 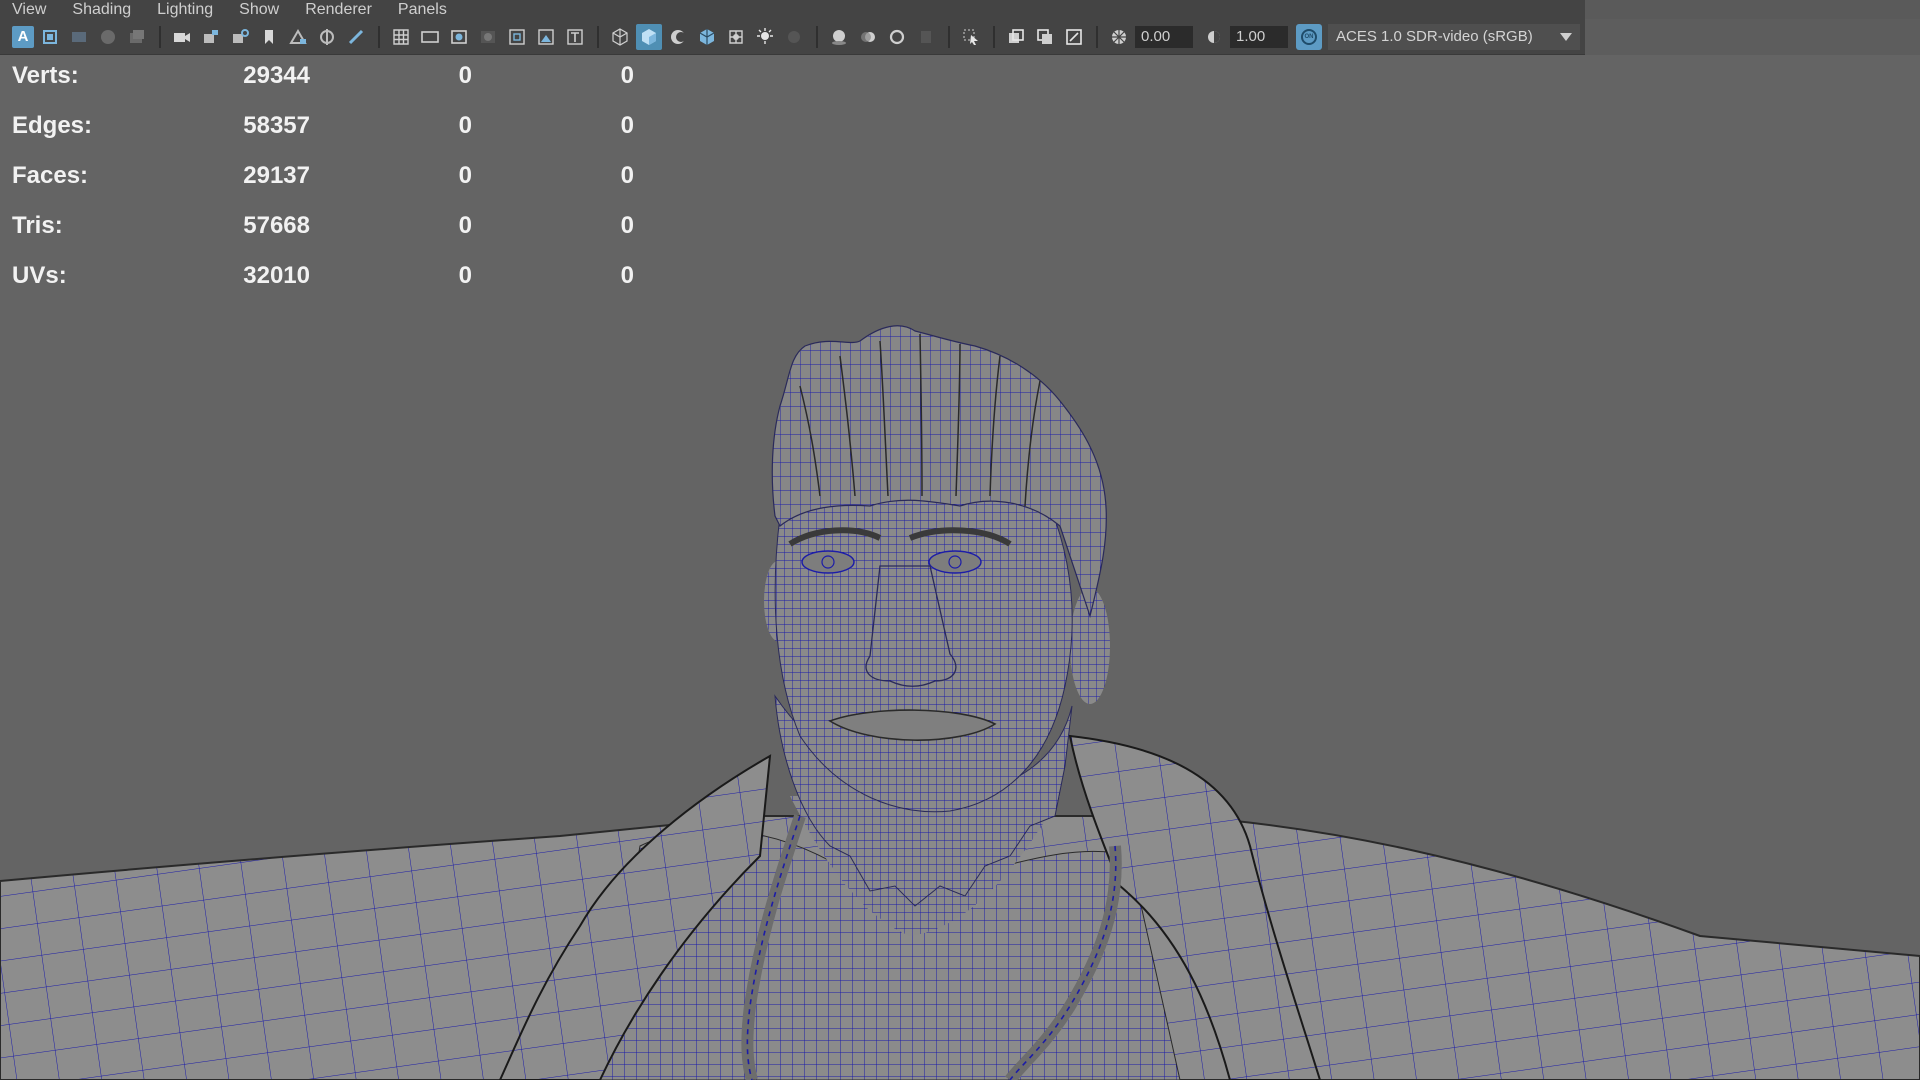 What do you see at coordinates (1752, 37) in the screenshot?
I see `toolbar-filler` at bounding box center [1752, 37].